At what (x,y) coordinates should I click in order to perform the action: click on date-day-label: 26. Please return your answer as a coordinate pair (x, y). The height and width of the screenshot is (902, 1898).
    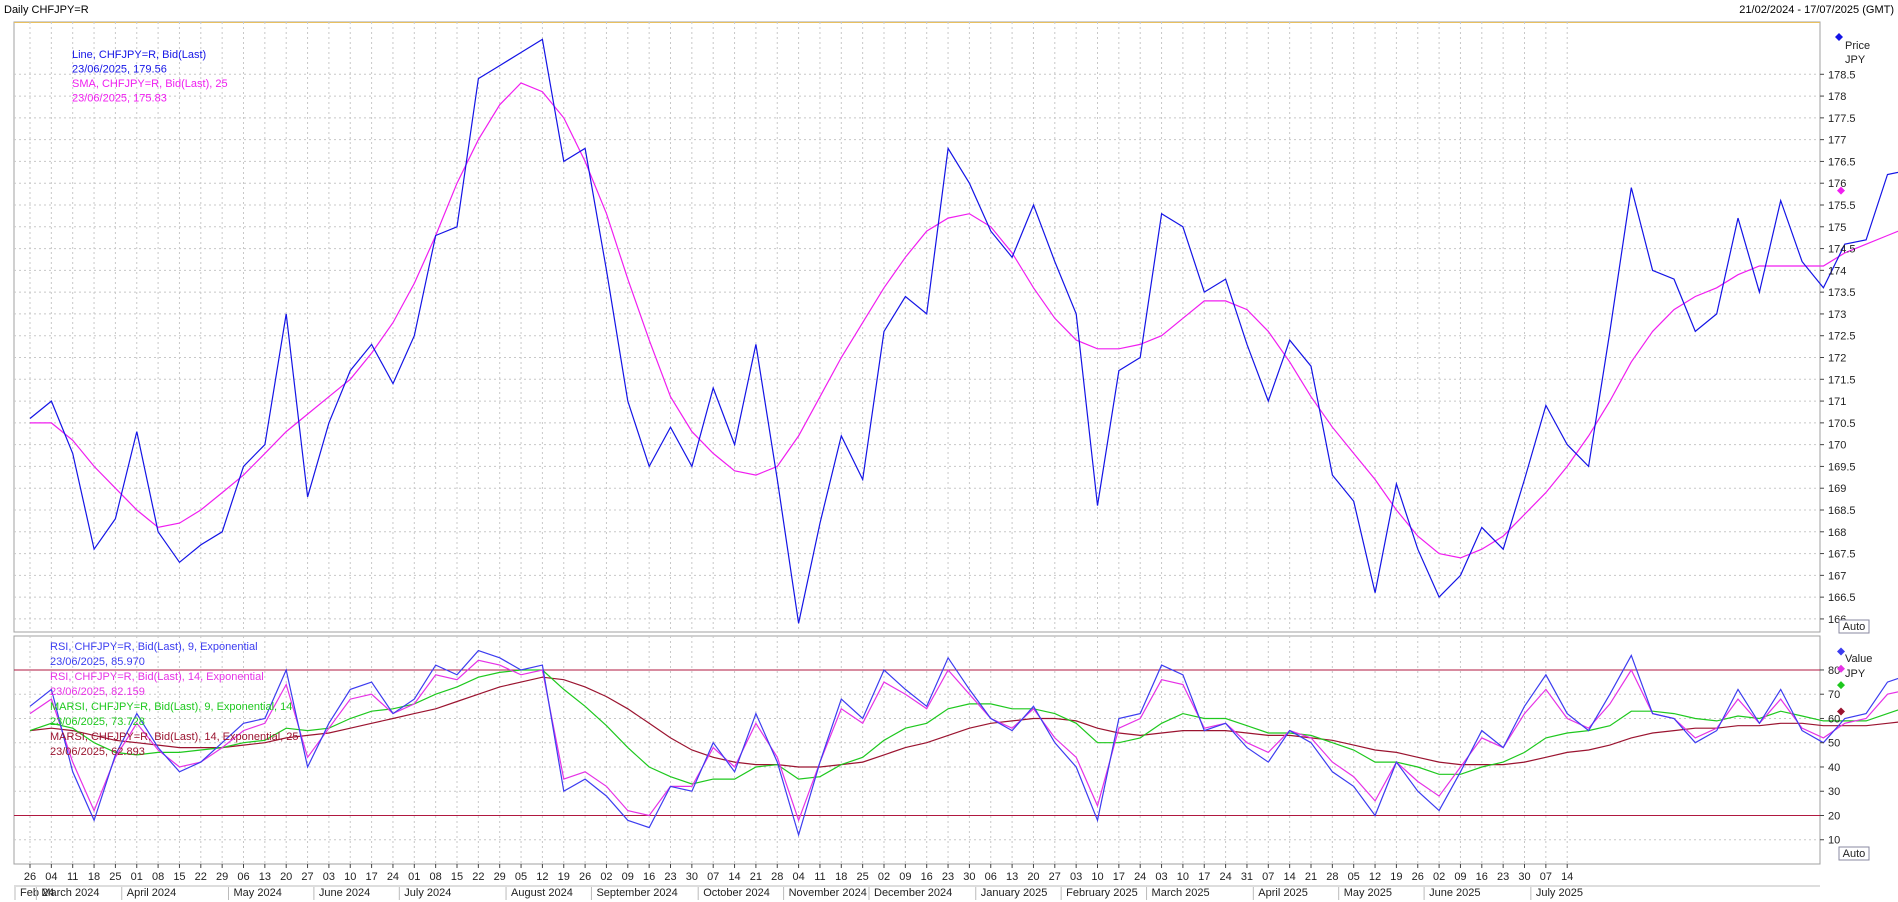
    Looking at the image, I should click on (30, 877).